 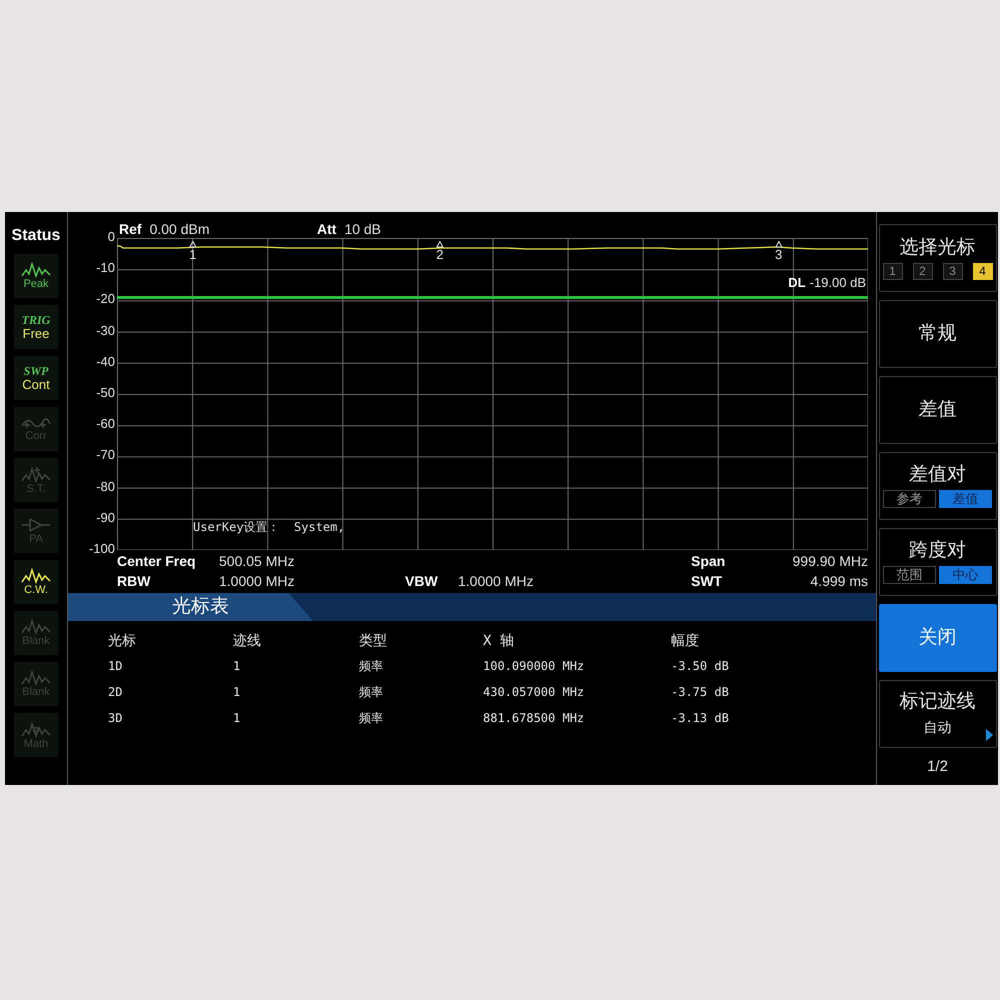 What do you see at coordinates (36, 334) in the screenshot?
I see `status-value: Free` at bounding box center [36, 334].